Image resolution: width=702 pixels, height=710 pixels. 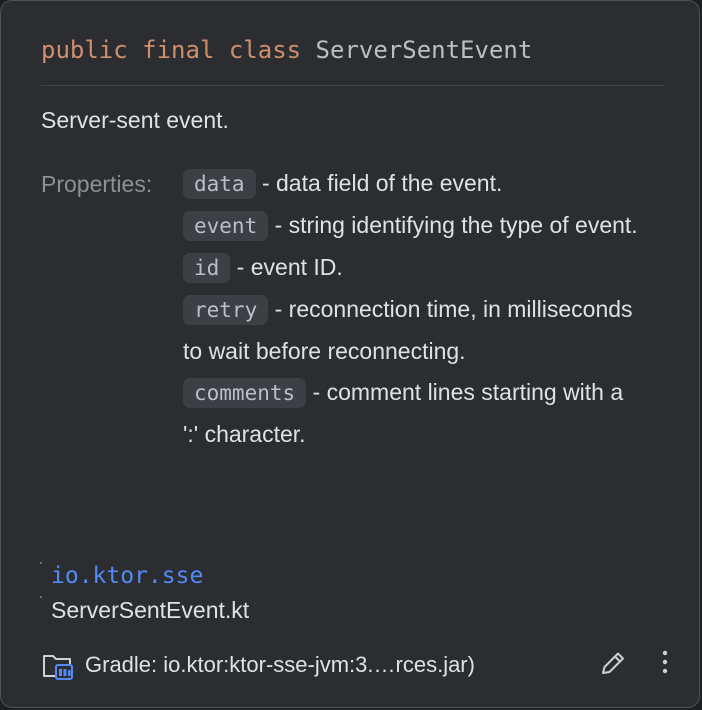 I want to click on signature-class-name: ServerSentEvent, so click(x=424, y=50).